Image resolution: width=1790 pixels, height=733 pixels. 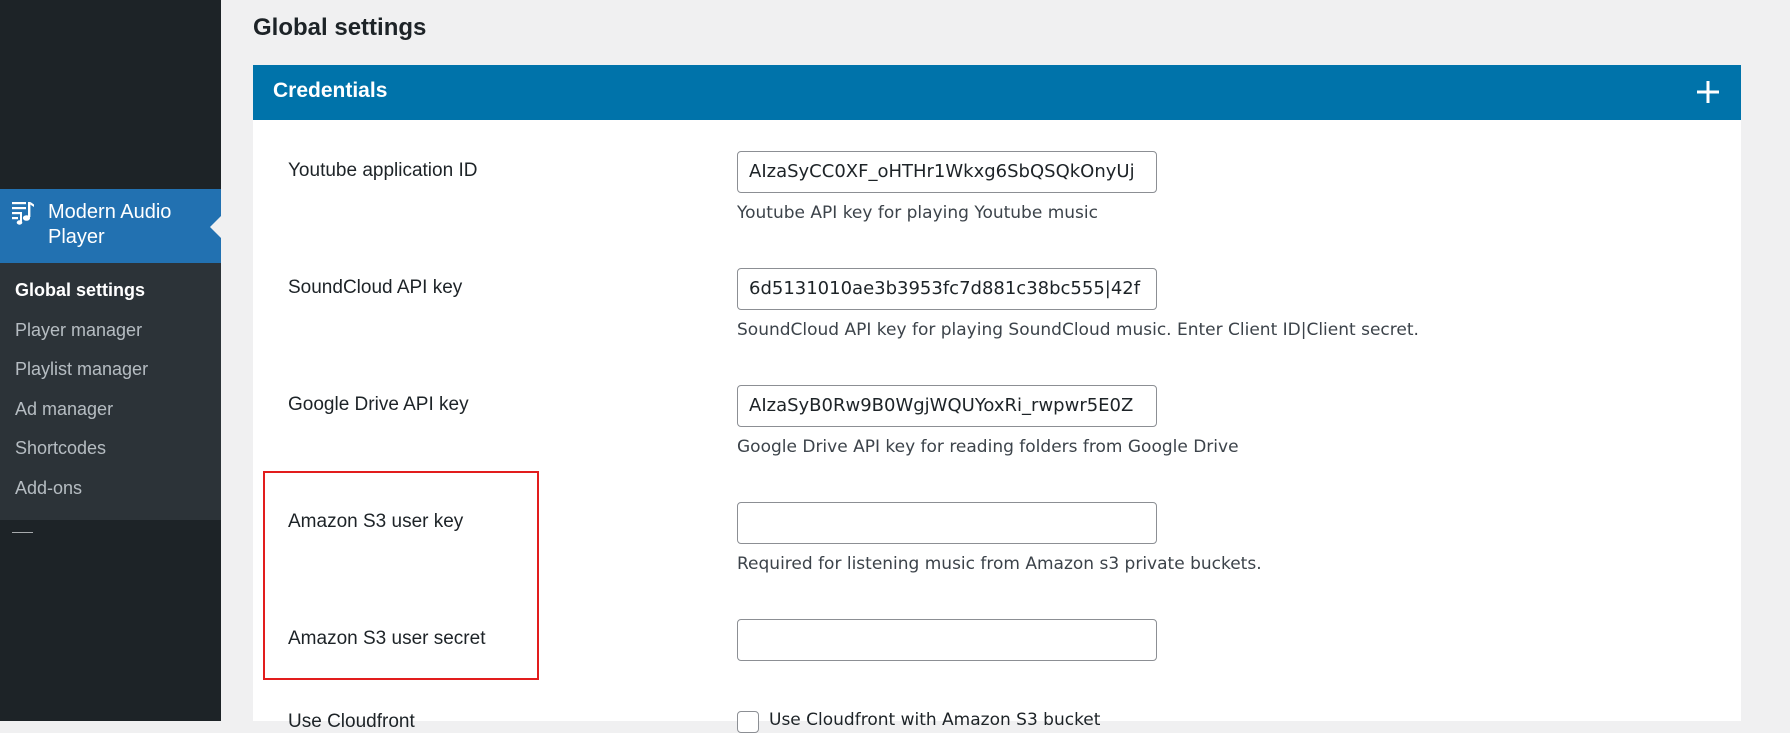 I want to click on sidebar-item-label: Modern Audio Player, so click(x=110, y=224).